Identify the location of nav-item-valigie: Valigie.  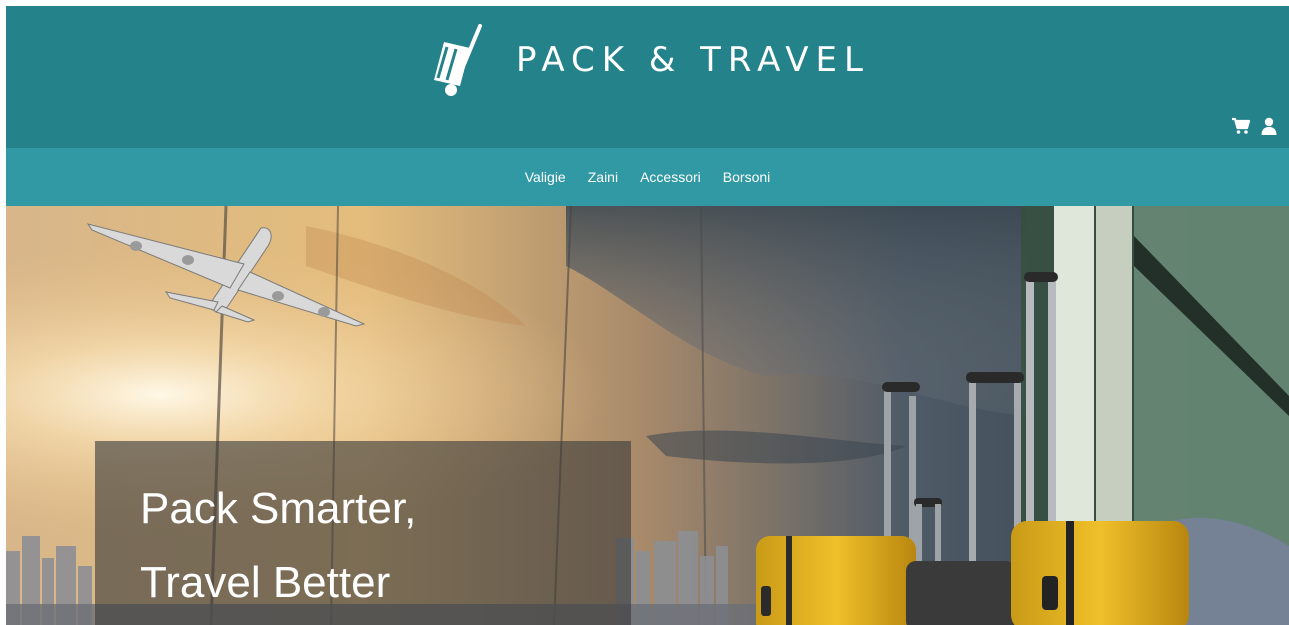
(545, 177).